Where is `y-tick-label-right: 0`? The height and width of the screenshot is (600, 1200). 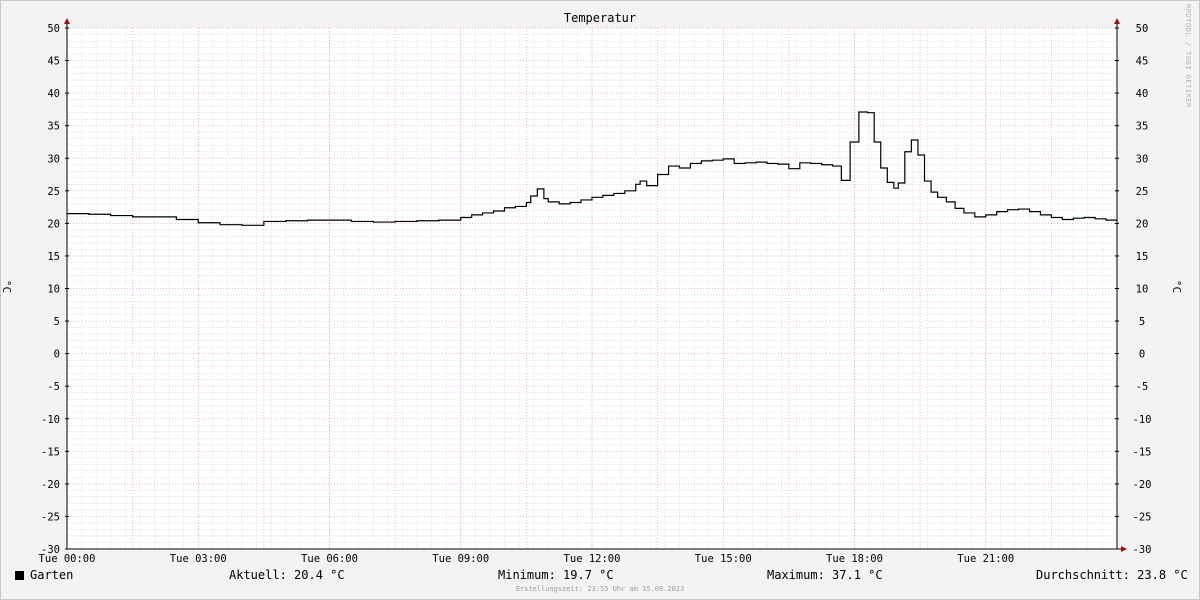
y-tick-label-right: 0 is located at coordinates (1142, 355).